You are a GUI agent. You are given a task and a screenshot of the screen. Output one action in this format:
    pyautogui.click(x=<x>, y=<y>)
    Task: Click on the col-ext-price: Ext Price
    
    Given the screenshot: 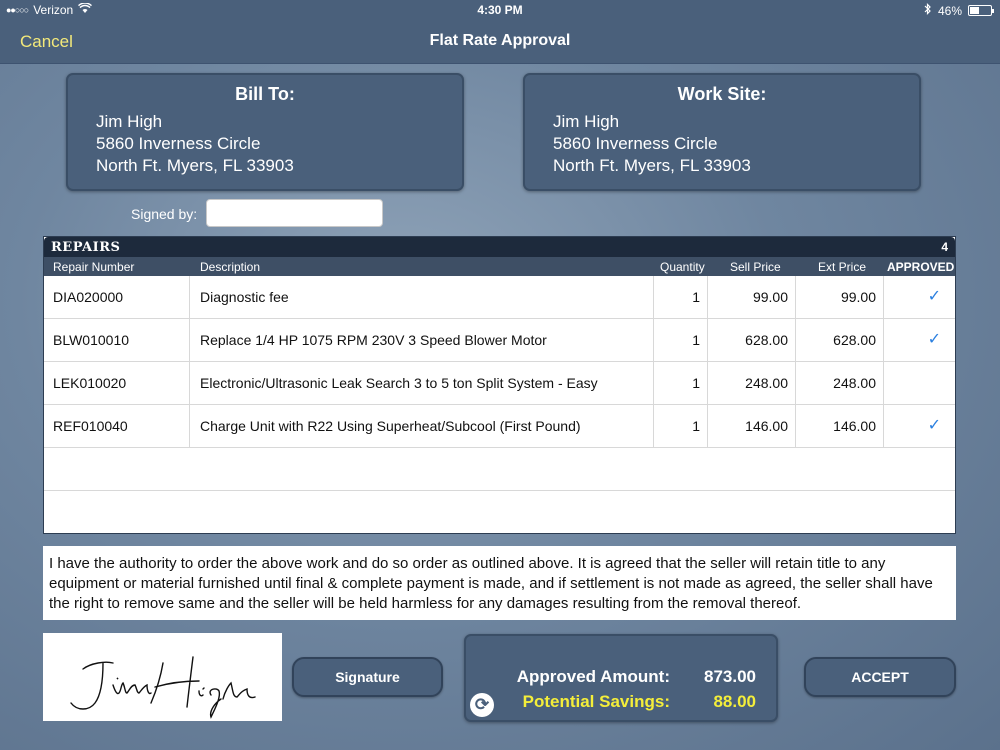 What is the action you would take?
    pyautogui.click(x=842, y=267)
    